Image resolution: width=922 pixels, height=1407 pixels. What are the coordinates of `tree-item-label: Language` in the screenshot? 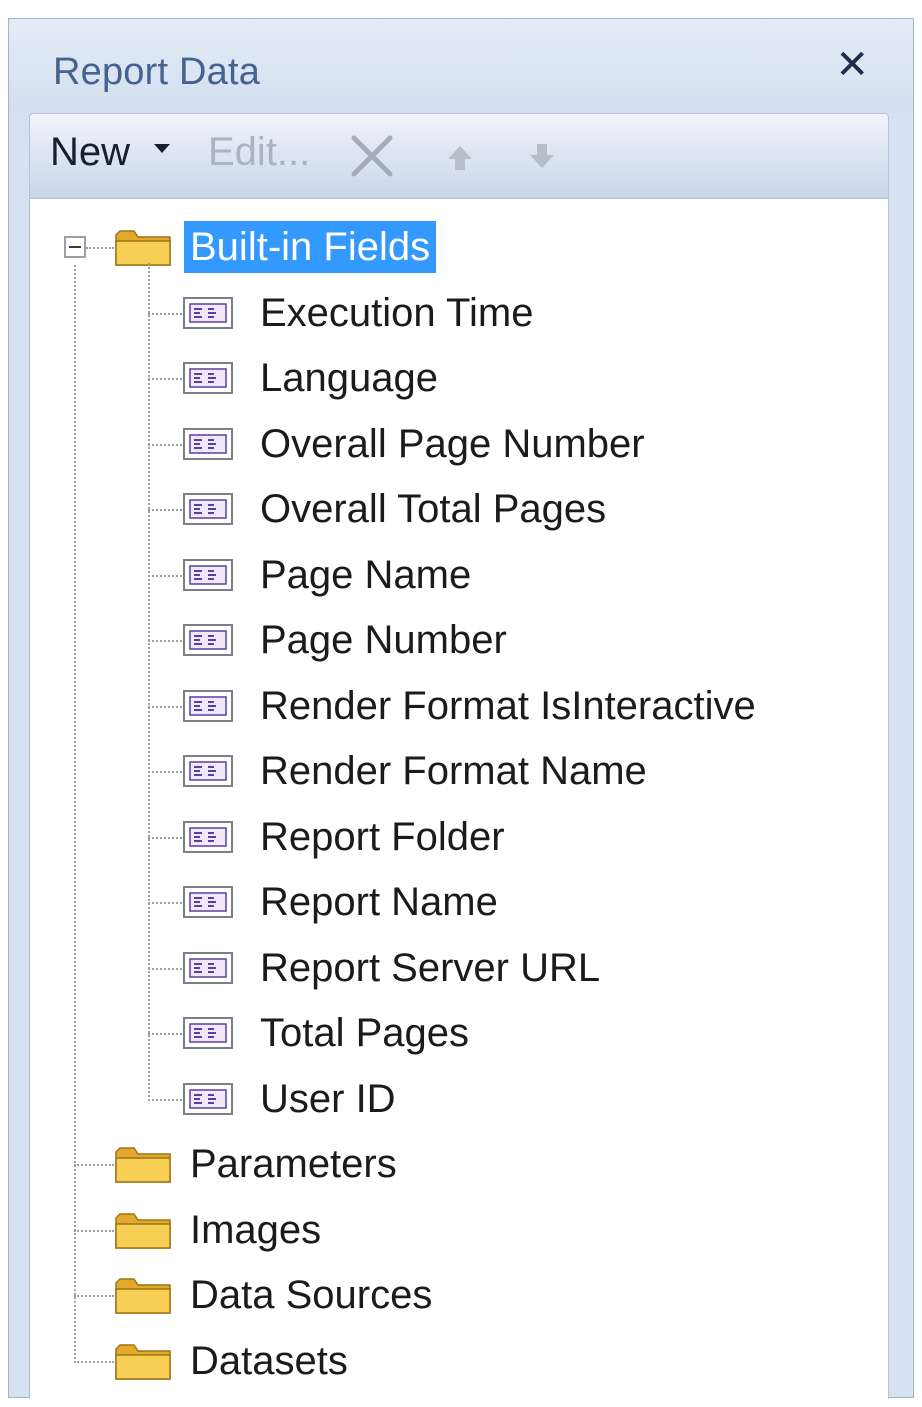 It's located at (349, 378).